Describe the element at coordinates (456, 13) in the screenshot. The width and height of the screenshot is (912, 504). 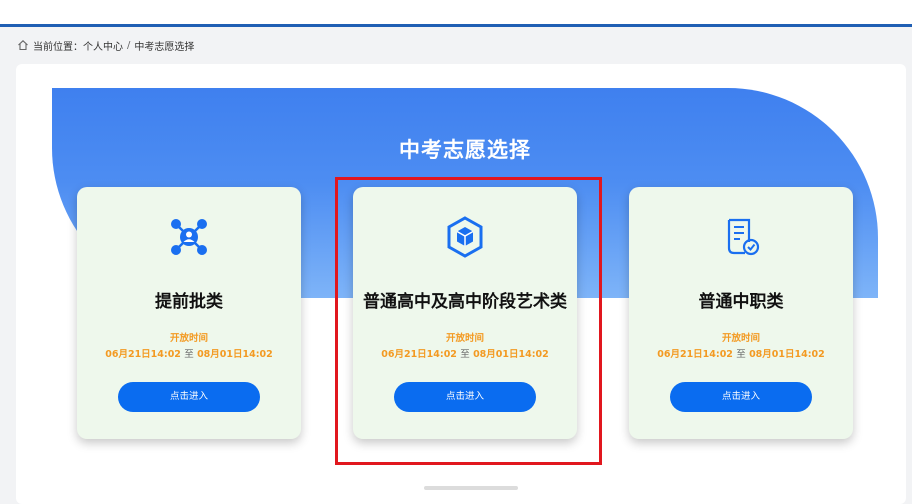
I see `top-bar` at that location.